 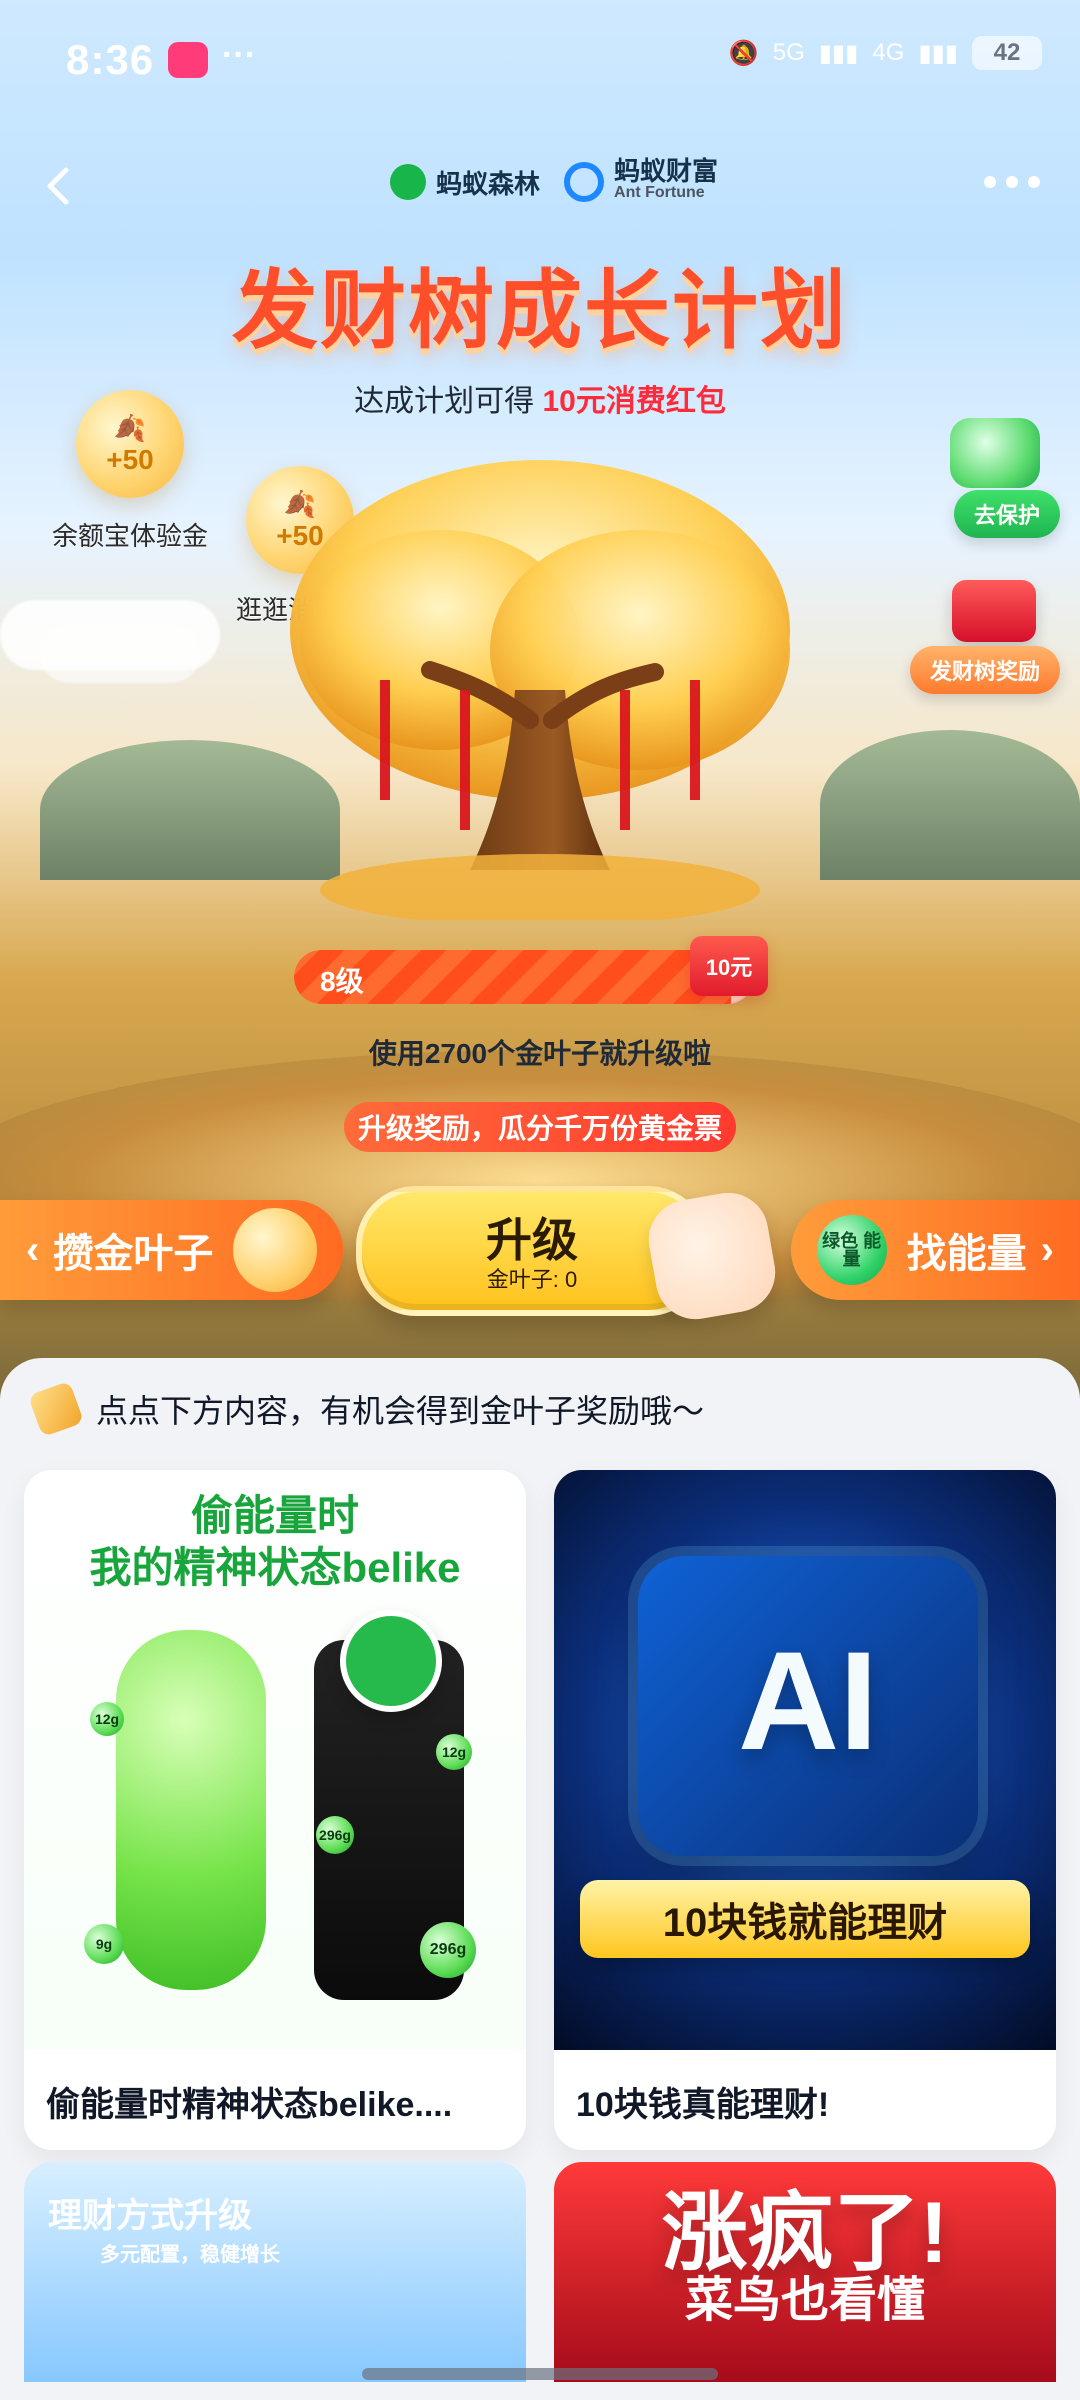 What do you see at coordinates (275, 1542) in the screenshot?
I see `card-1-image-text: 偷能量时 我的精神状态belike` at bounding box center [275, 1542].